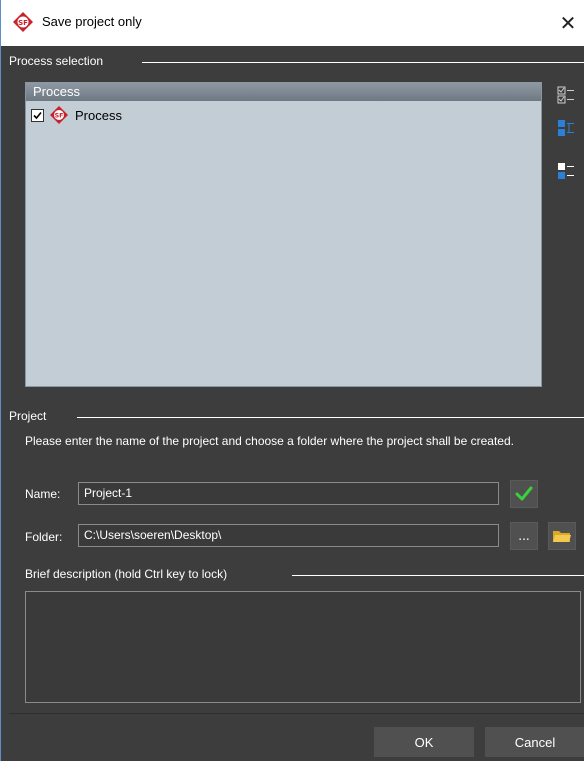  I want to click on process-checkbox, so click(37, 115).